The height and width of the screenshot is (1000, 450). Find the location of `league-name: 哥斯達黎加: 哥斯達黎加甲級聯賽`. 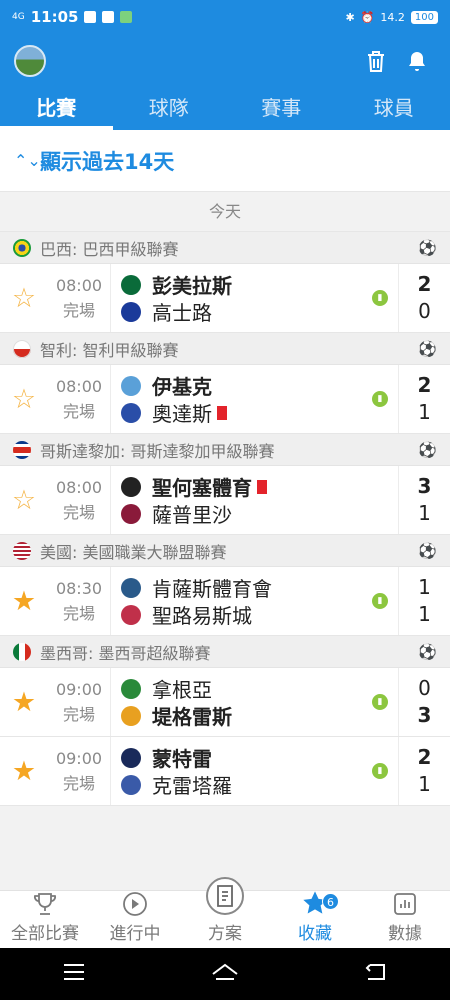

league-name: 哥斯達黎加: 哥斯達黎加甲級聯賽 is located at coordinates (157, 451).